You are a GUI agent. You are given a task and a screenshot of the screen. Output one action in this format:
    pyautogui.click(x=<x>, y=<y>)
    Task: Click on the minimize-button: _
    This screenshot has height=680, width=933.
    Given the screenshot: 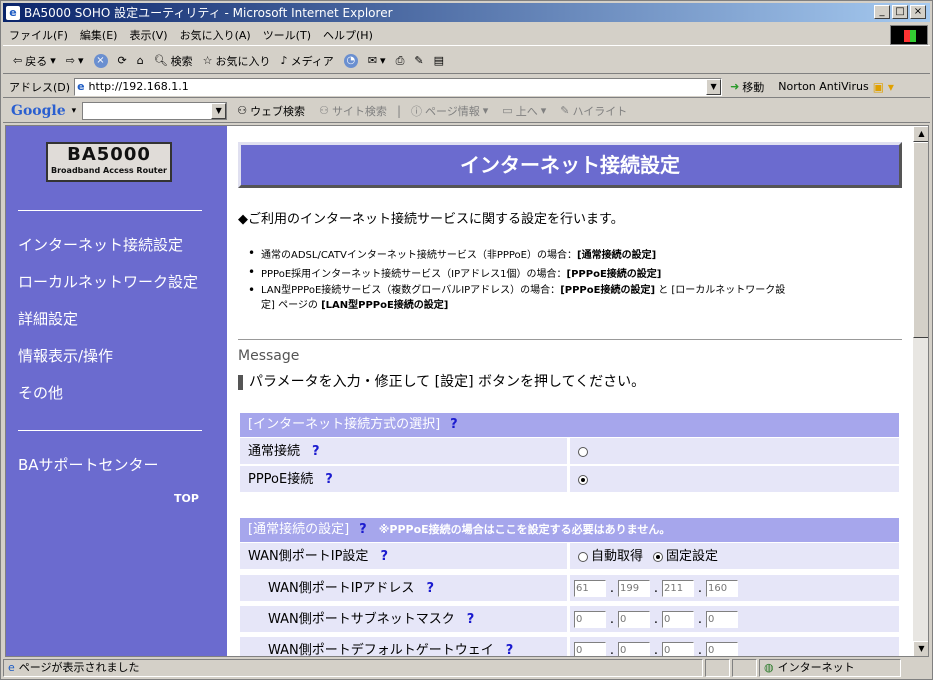 What is the action you would take?
    pyautogui.click(x=882, y=12)
    